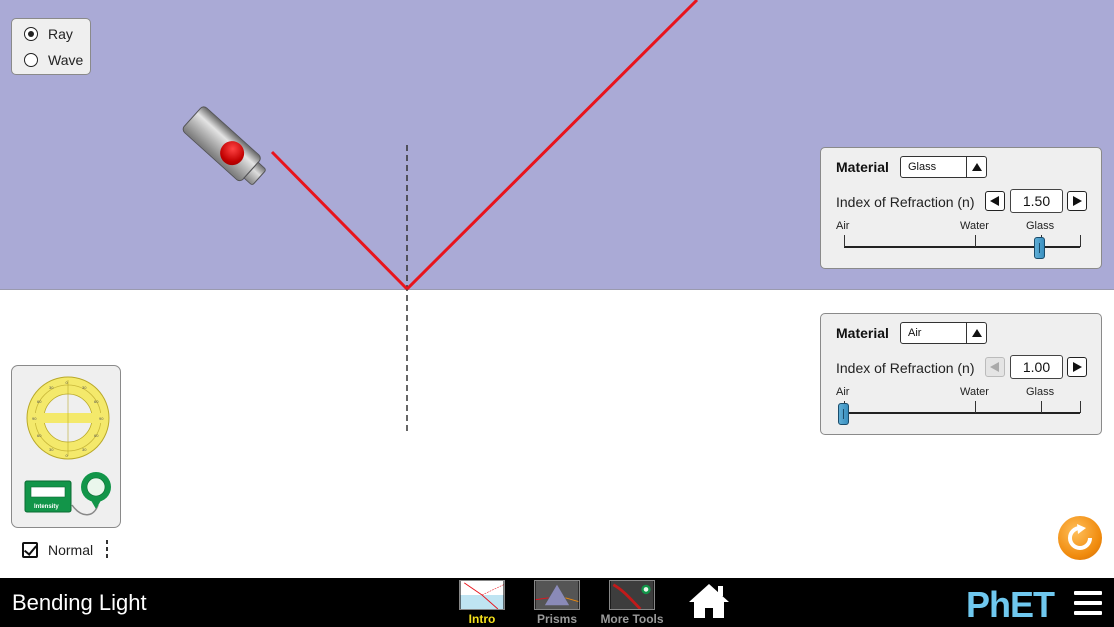 This screenshot has width=1114, height=627. Describe the element at coordinates (943, 333) in the screenshot. I see `material-combo-box: Air` at that location.